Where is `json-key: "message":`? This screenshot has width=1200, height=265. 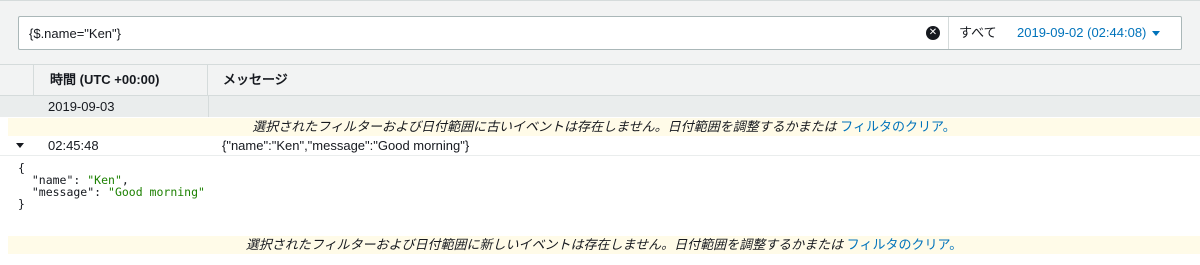
json-key: "message": is located at coordinates (63, 192).